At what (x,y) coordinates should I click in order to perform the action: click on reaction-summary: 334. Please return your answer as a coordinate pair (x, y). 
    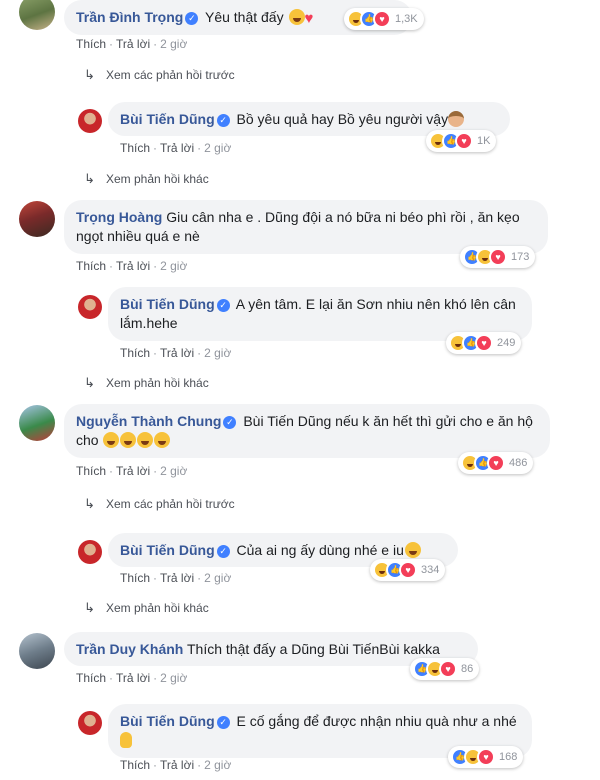
    Looking at the image, I should click on (408, 570).